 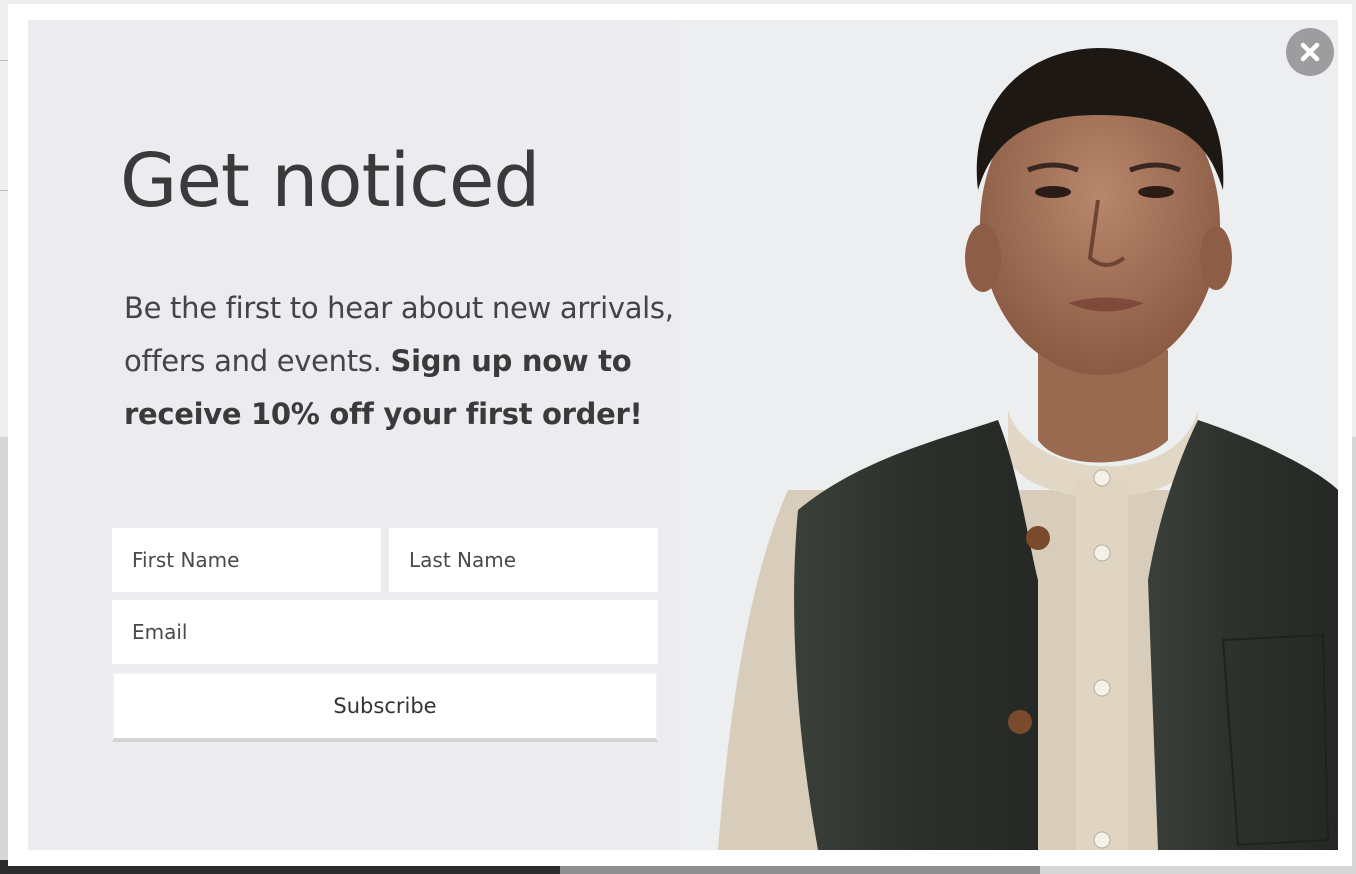 What do you see at coordinates (246, 560) in the screenshot?
I see `first-name-input` at bounding box center [246, 560].